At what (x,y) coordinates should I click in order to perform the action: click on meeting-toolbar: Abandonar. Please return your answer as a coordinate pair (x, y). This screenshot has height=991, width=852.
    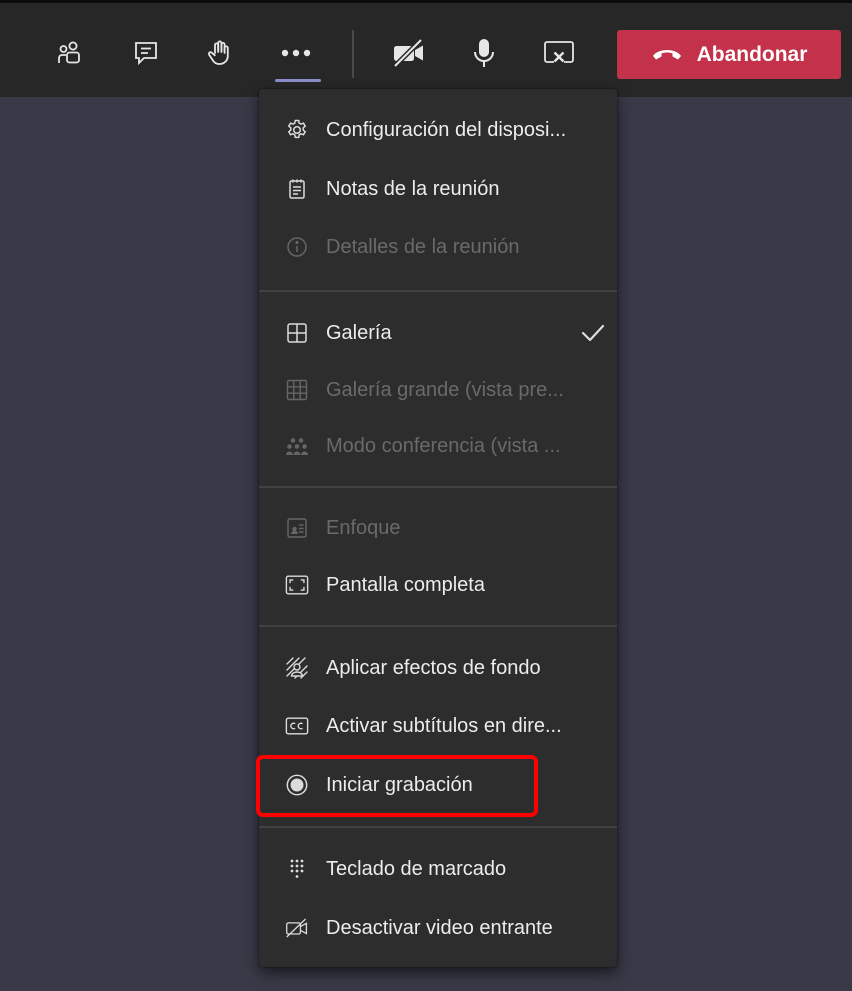
    Looking at the image, I should click on (426, 48).